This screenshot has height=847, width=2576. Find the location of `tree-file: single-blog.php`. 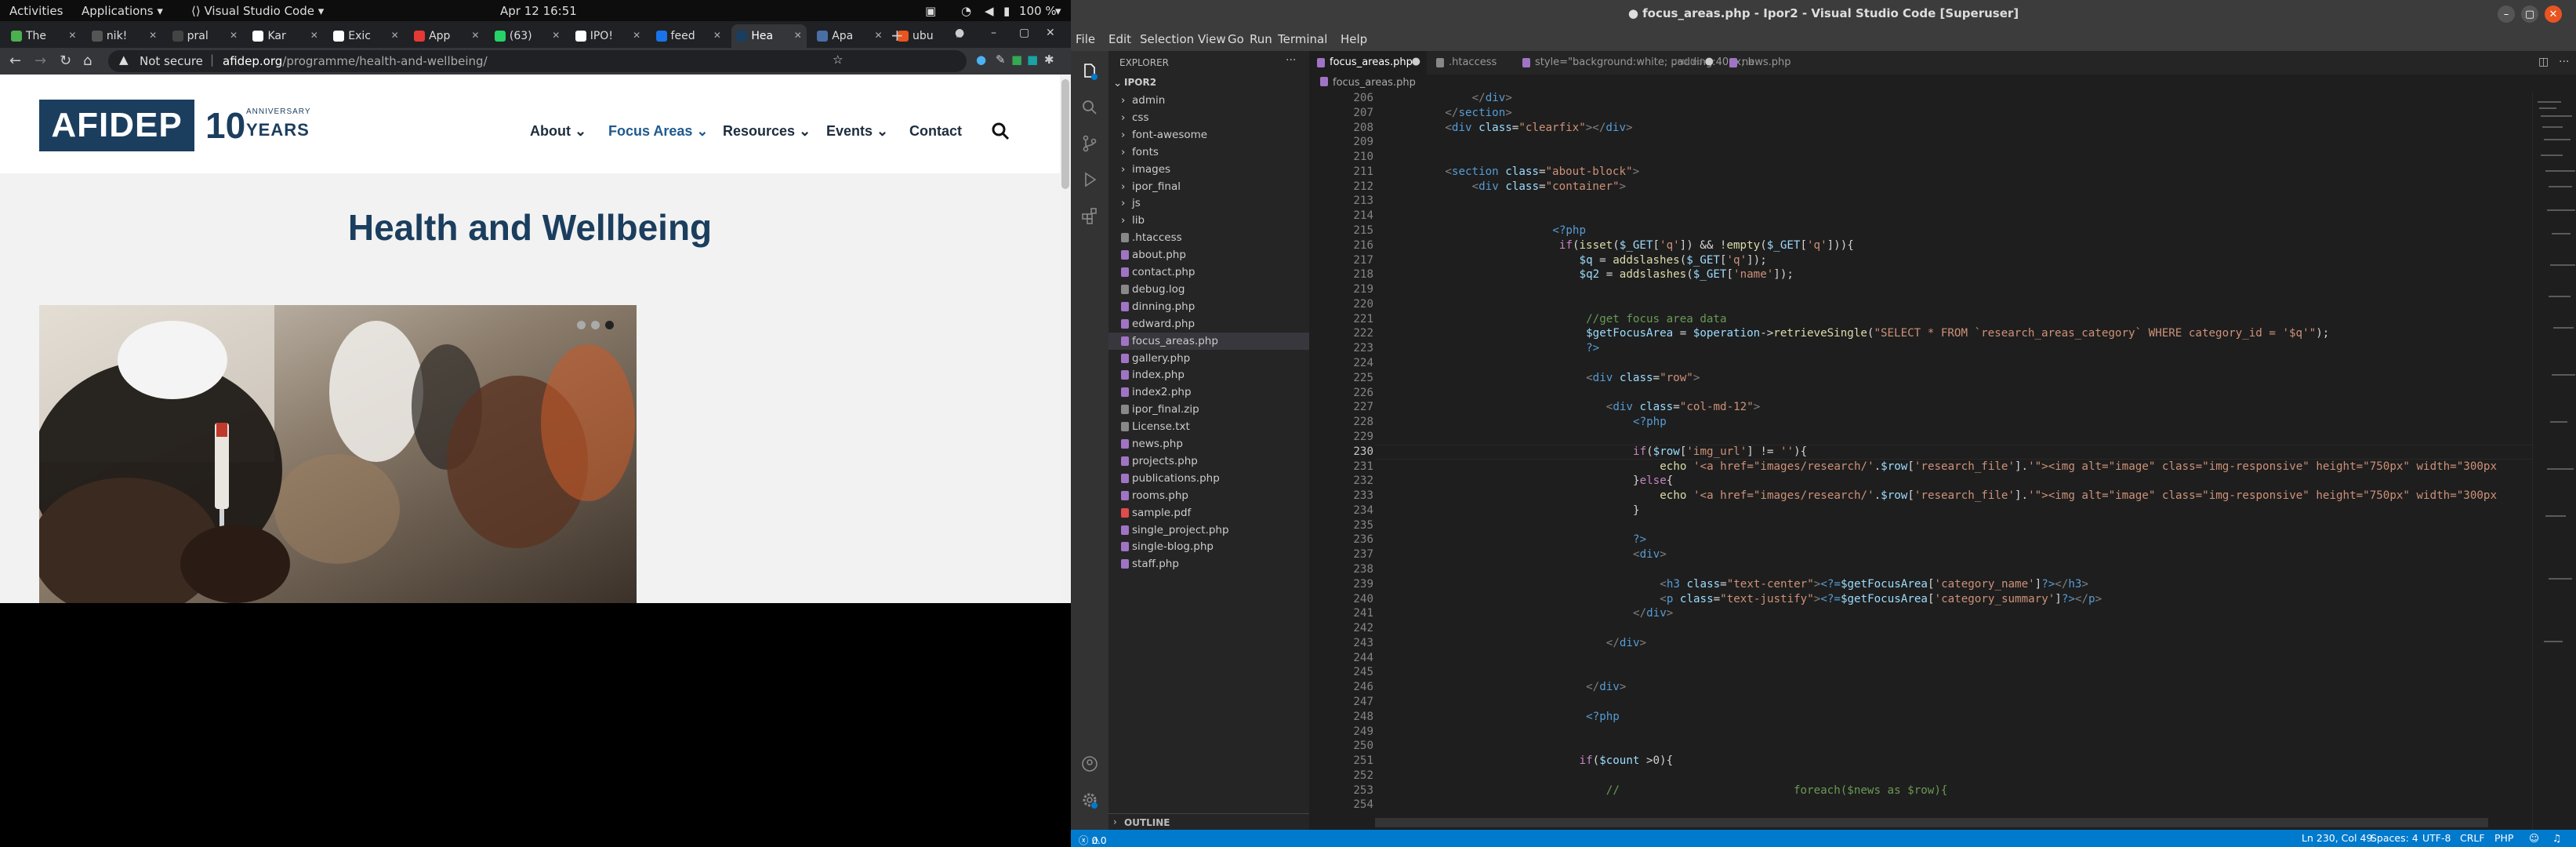

tree-file: single-blog.php is located at coordinates (1208, 546).